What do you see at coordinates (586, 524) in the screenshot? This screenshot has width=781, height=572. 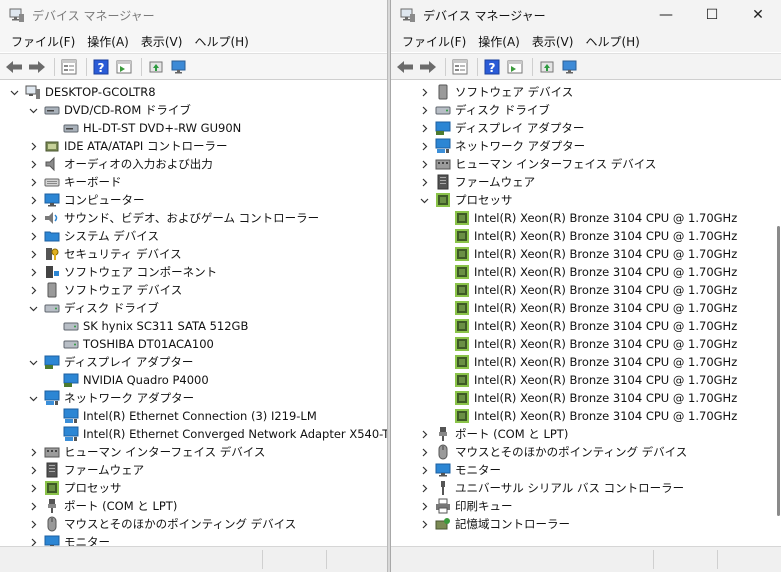 I see `tree-node: 記憶域コントローラー` at bounding box center [586, 524].